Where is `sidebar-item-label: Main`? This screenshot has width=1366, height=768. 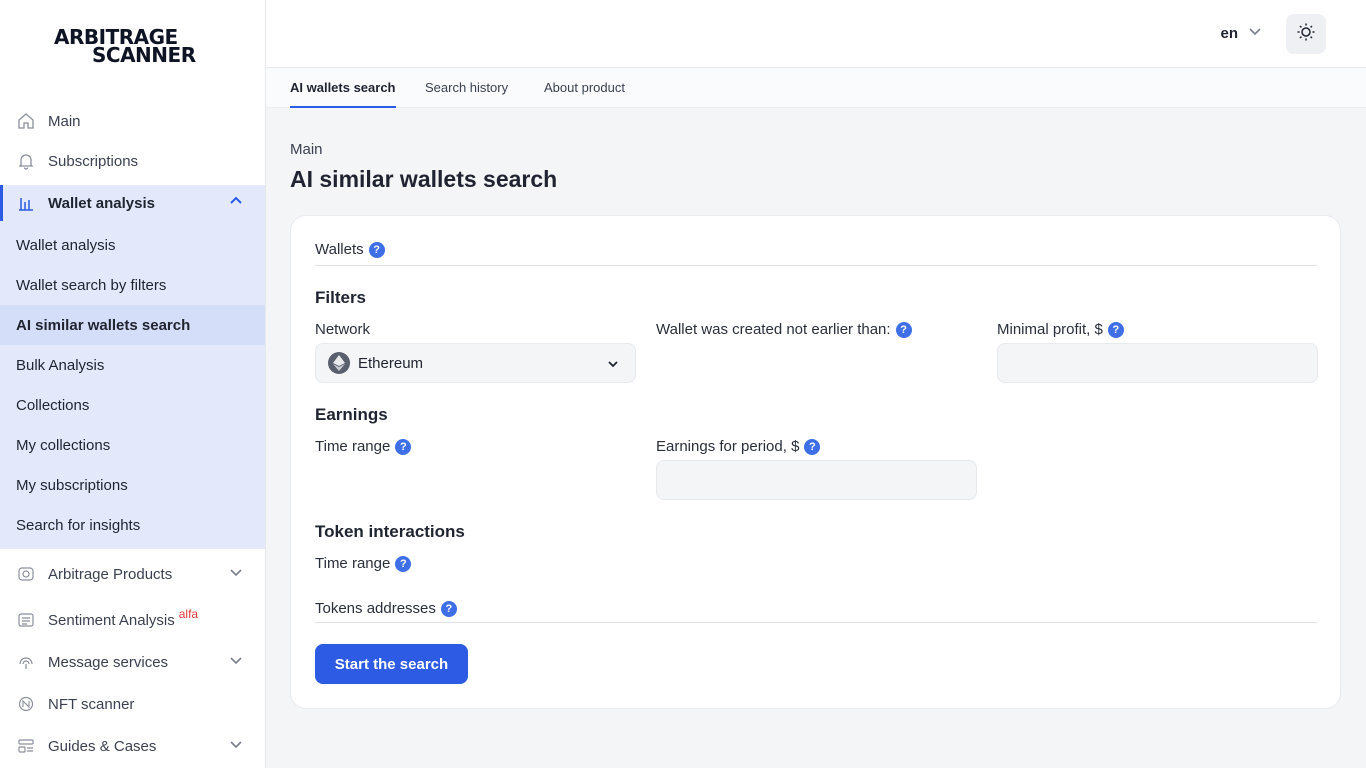
sidebar-item-label: Main is located at coordinates (64, 121).